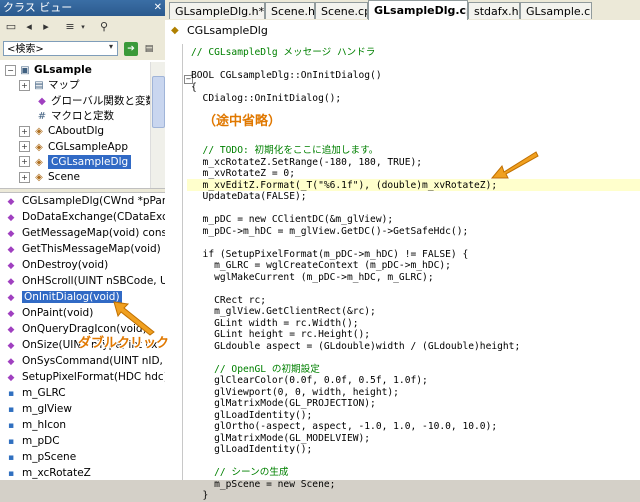 The height and width of the screenshot is (502, 640). Describe the element at coordinates (283, 52) in the screenshot. I see `code-line: // CGLsampleDlg メッセージ ハンドラ` at that location.